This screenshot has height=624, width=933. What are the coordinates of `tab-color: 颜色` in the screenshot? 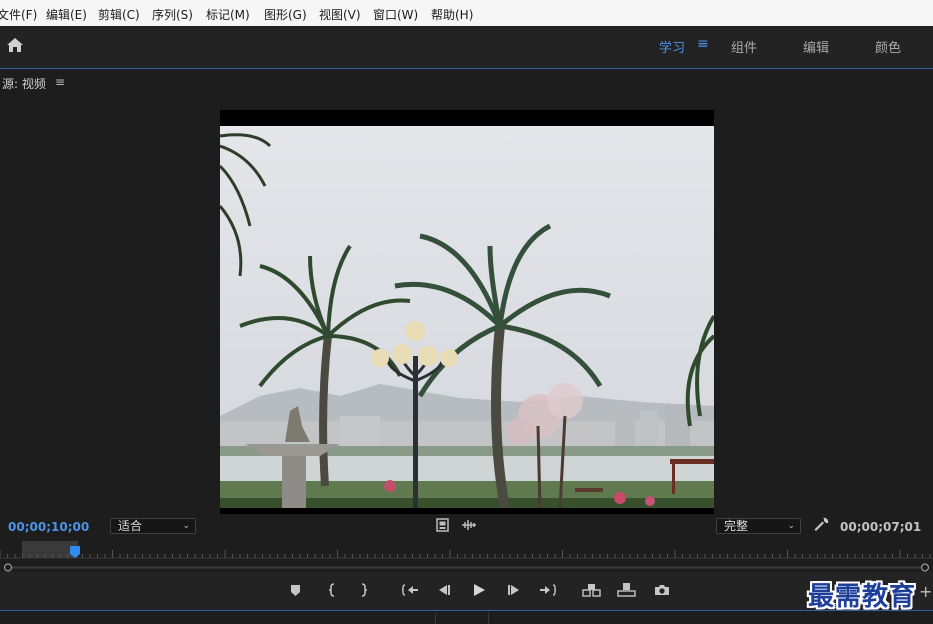 It's located at (888, 46).